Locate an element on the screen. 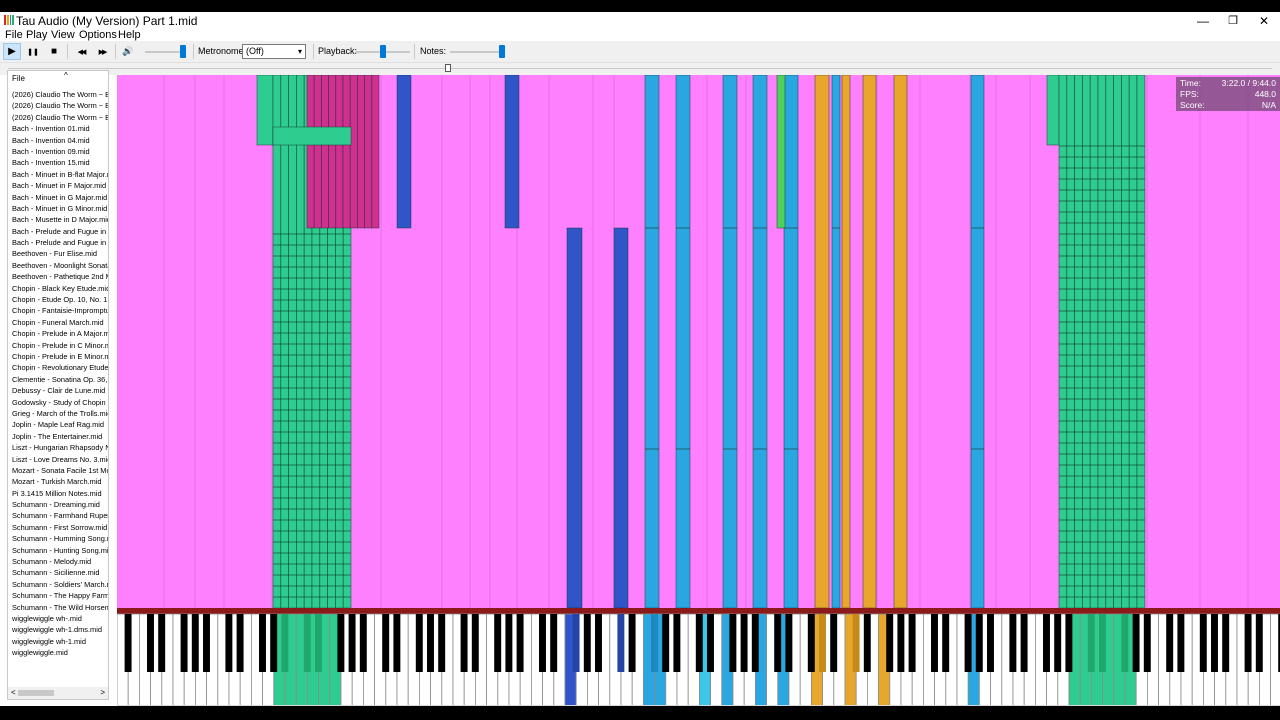  file-list-item: Bach - Invention 01.mid is located at coordinates (60, 128).